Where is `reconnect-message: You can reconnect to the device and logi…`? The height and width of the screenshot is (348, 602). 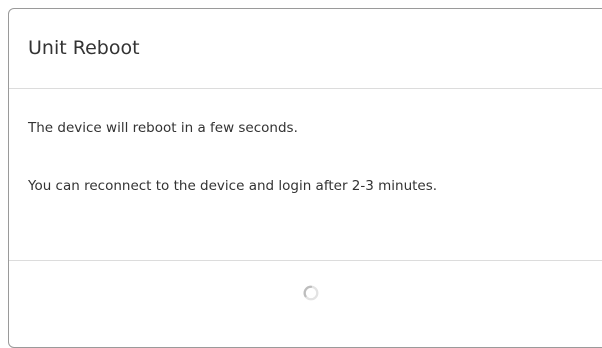 reconnect-message: You can reconnect to the device and logi… is located at coordinates (233, 186).